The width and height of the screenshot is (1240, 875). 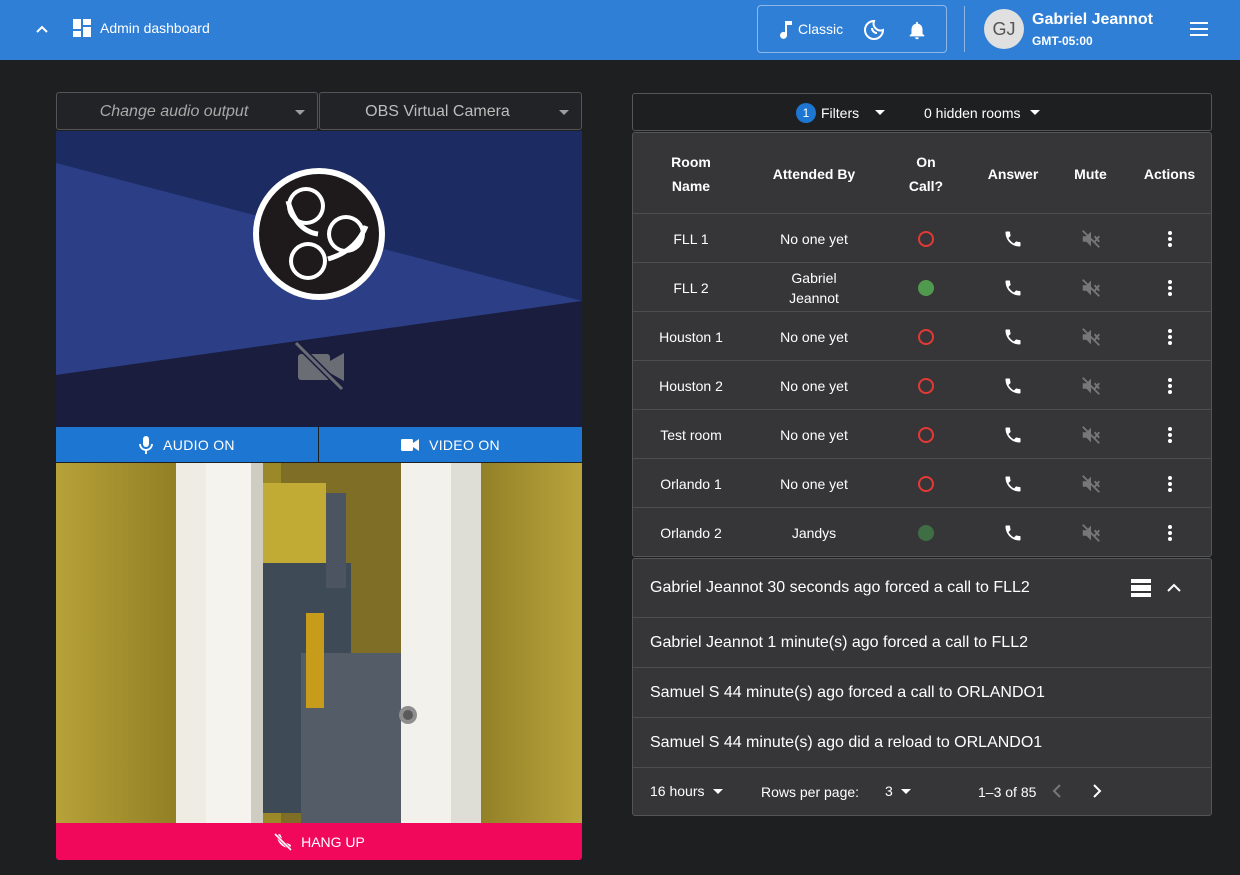 What do you see at coordinates (852, 29) in the screenshot?
I see `theme-toolbar: Classic` at bounding box center [852, 29].